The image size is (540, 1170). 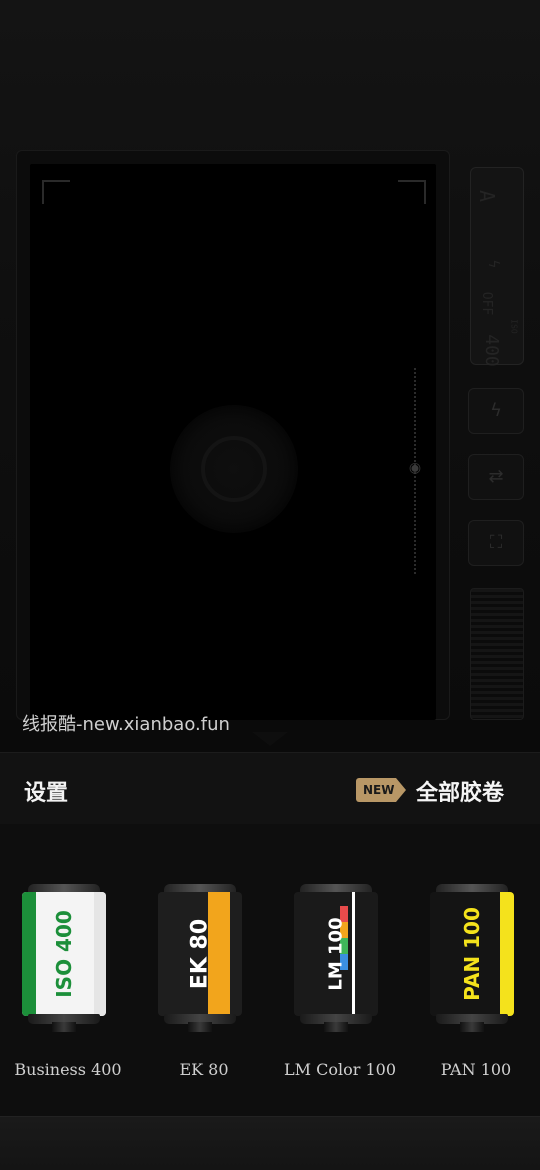 I want to click on watermark-text: 线报酷-new.xianbao.fun, so click(x=126, y=724).